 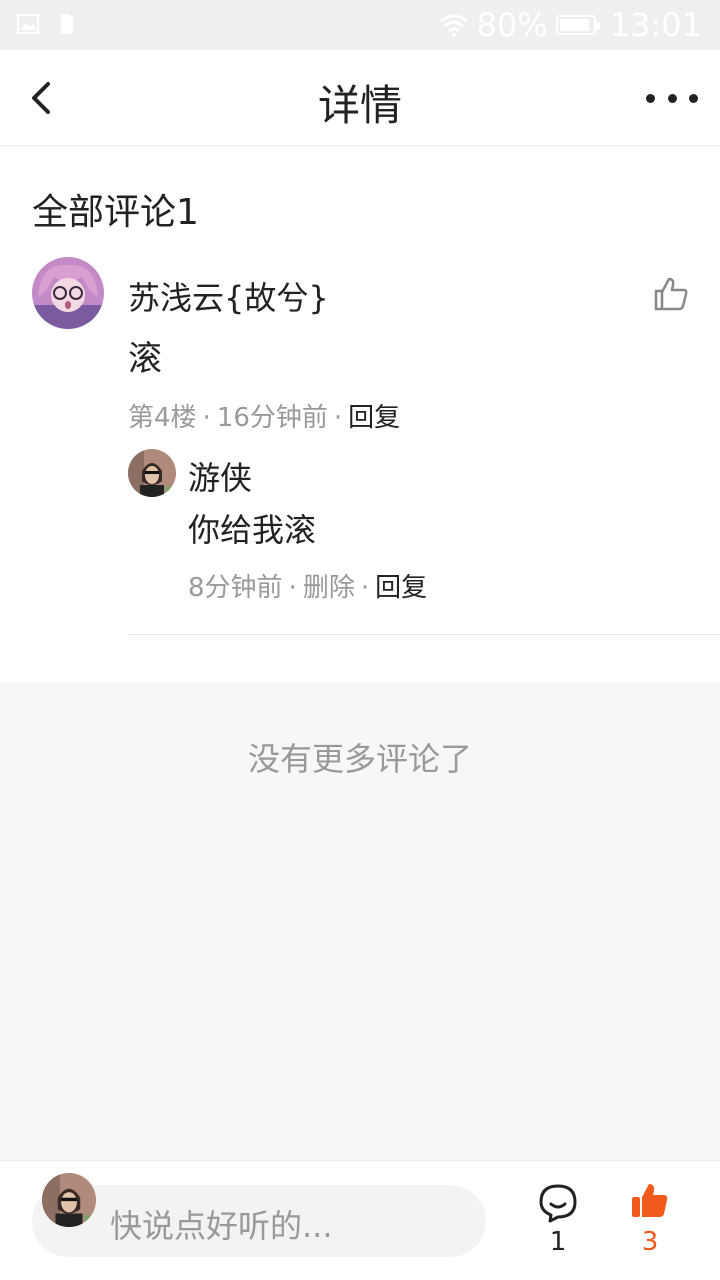 I want to click on image-icon, so click(x=28, y=24).